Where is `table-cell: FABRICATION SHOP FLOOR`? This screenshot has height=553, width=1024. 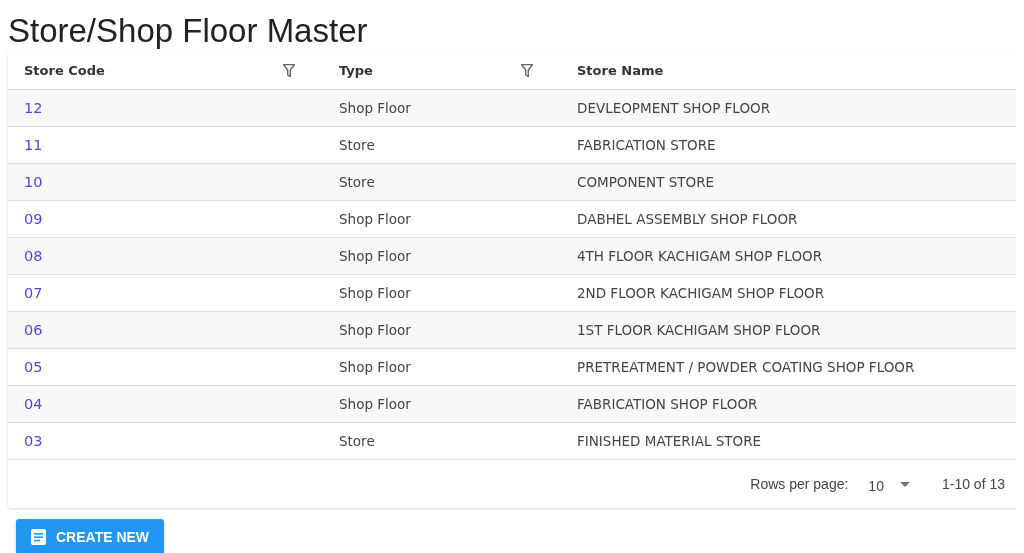
table-cell: FABRICATION SHOP FLOOR is located at coordinates (667, 404).